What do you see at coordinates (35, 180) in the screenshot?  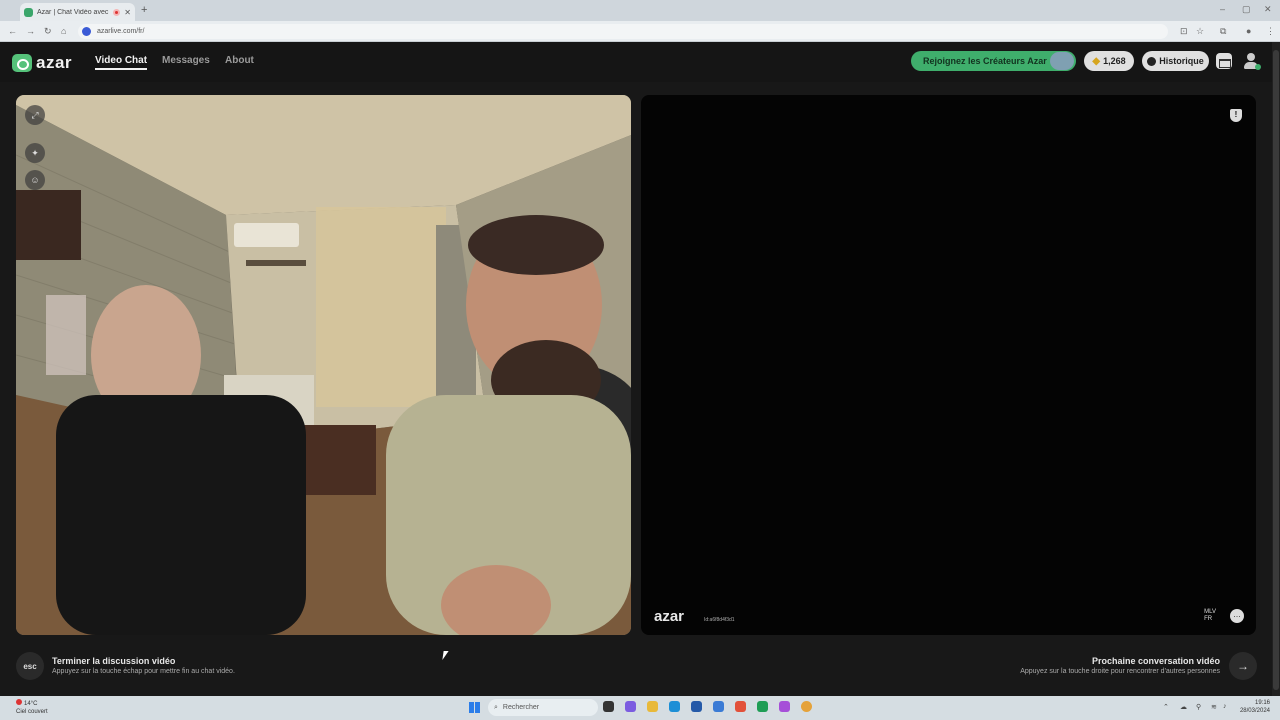 I see `face-filter-icon: ☺` at bounding box center [35, 180].